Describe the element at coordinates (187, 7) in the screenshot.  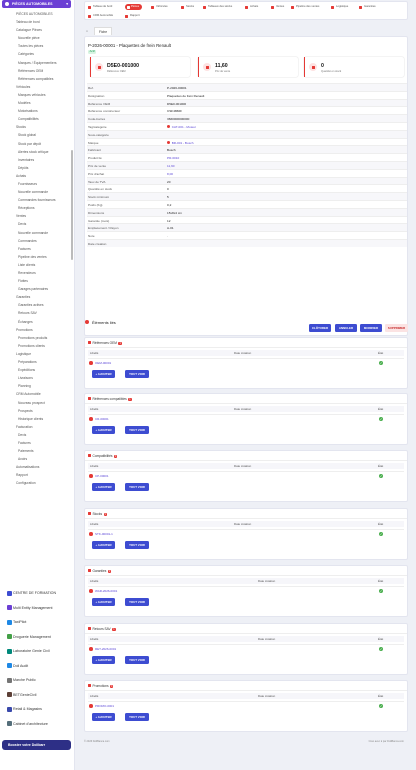
I see `nav-item: Stocks` at that location.